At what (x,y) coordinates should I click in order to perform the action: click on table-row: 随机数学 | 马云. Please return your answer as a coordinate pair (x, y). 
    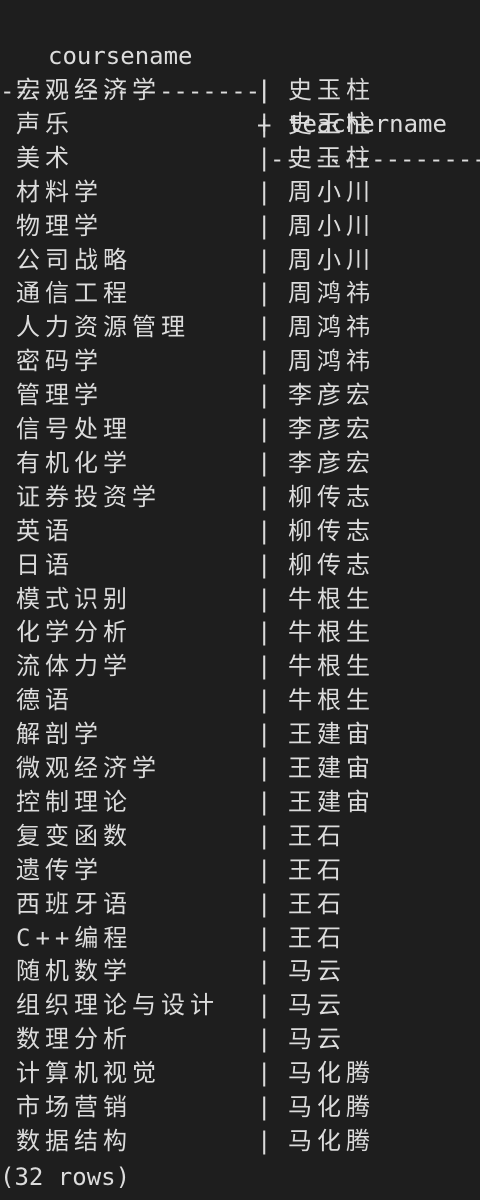
    Looking at the image, I should click on (240, 971).